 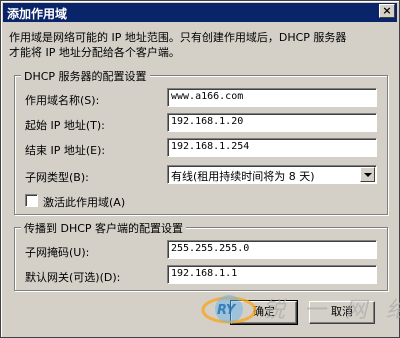 I want to click on subnet-type-label: 子网类型(B):, so click(x=57, y=177).